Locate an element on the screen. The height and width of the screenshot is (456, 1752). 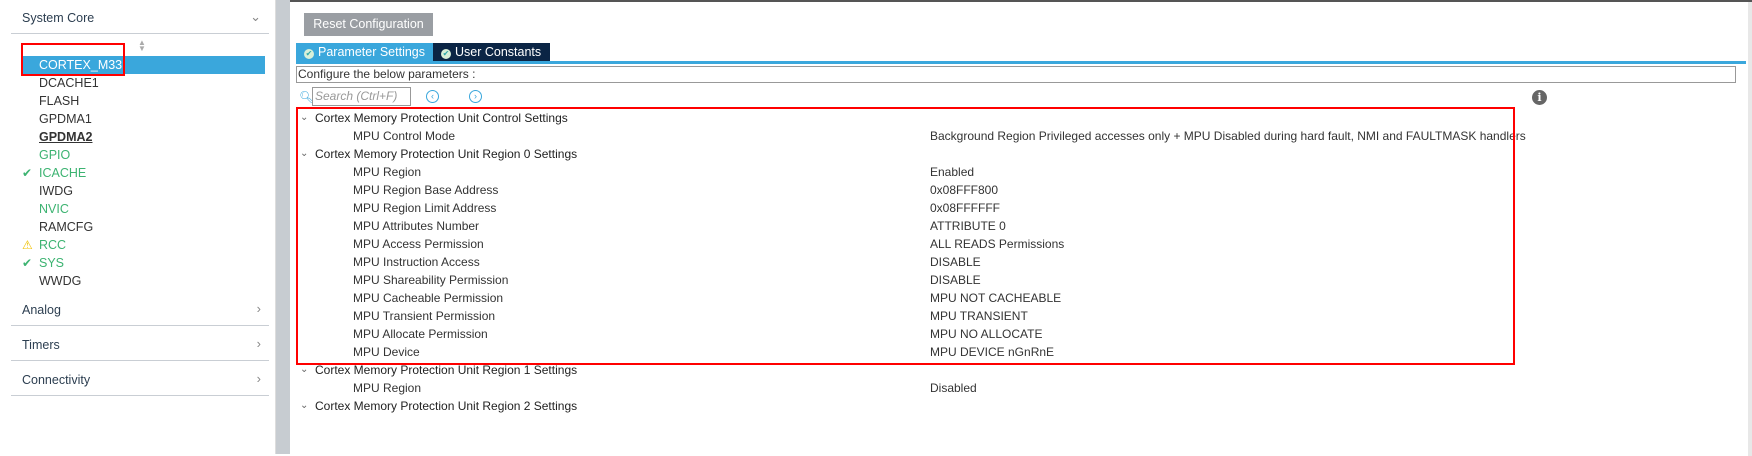
item-label: WWDG is located at coordinates (60, 281).